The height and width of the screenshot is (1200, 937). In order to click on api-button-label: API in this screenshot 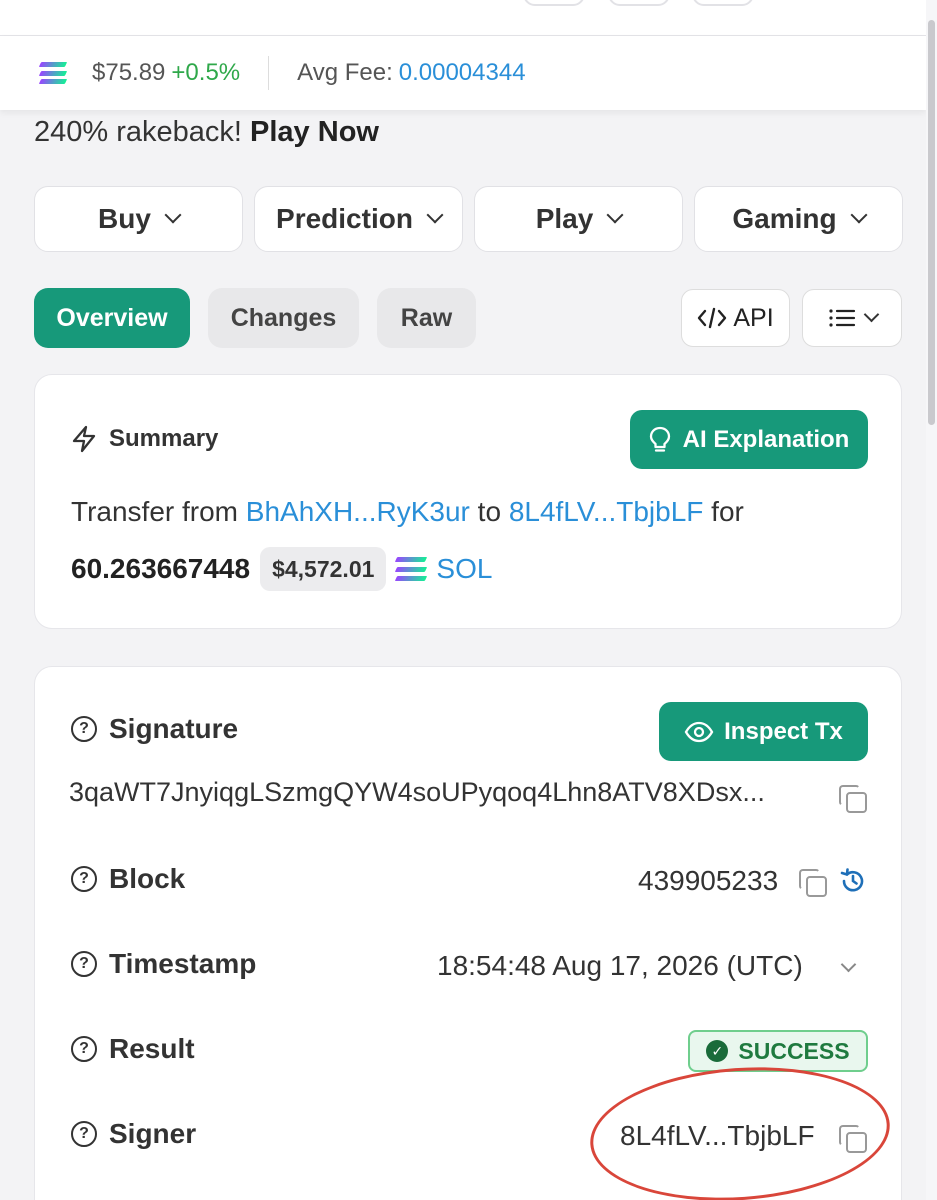, I will do `click(753, 317)`.